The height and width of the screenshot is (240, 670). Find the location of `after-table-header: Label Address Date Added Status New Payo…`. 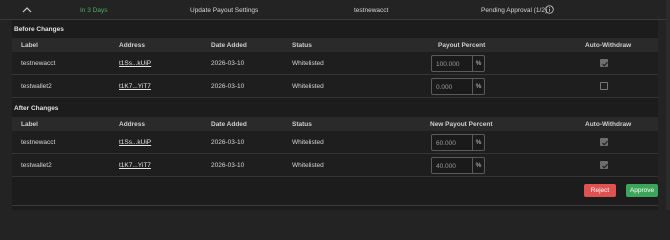

after-table-header: Label Address Date Added Status New Payo… is located at coordinates (335, 124).